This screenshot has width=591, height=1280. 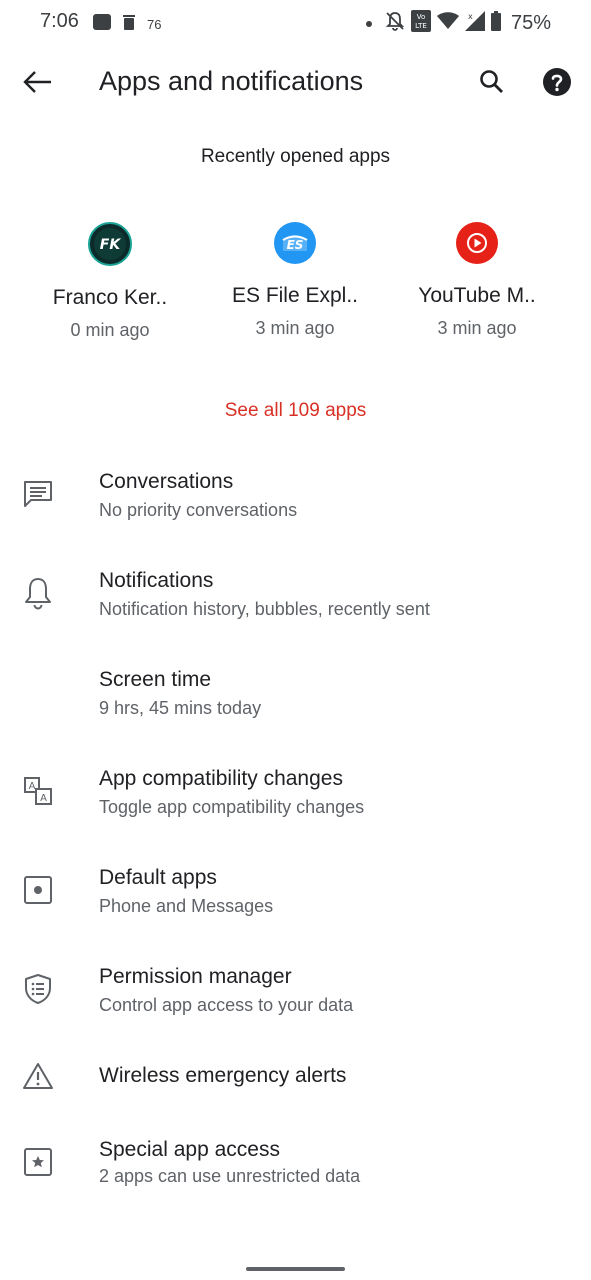 I want to click on see-all-apps-link: See all 109 apps, so click(x=295, y=411).